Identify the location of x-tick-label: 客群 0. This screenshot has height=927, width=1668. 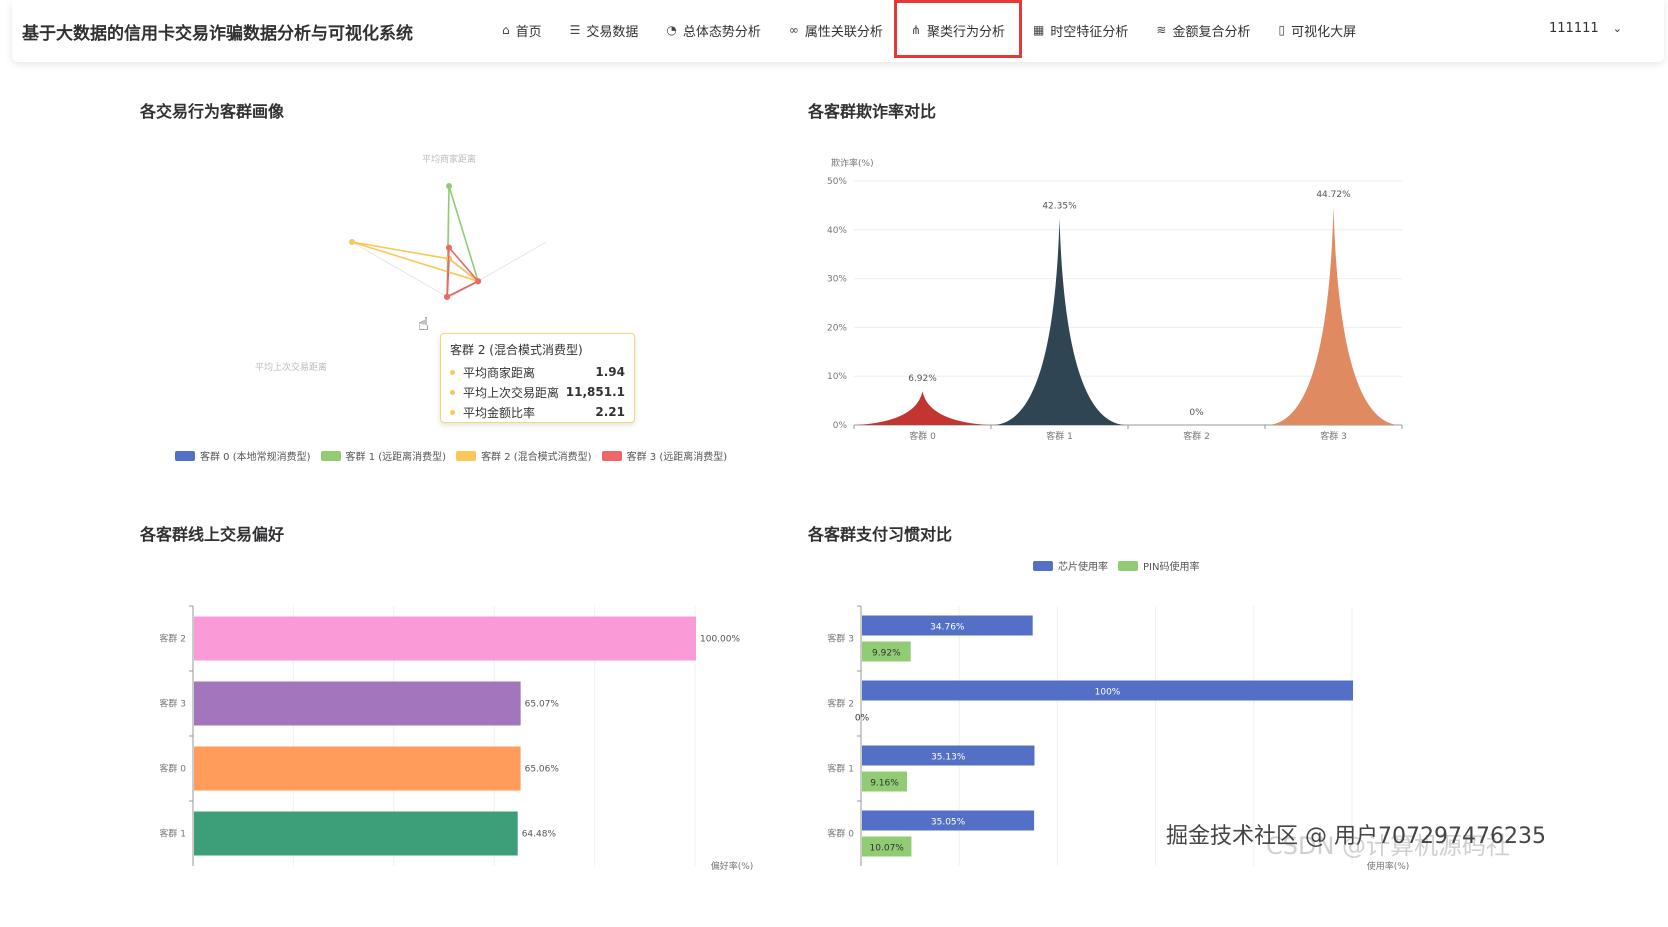
(922, 436).